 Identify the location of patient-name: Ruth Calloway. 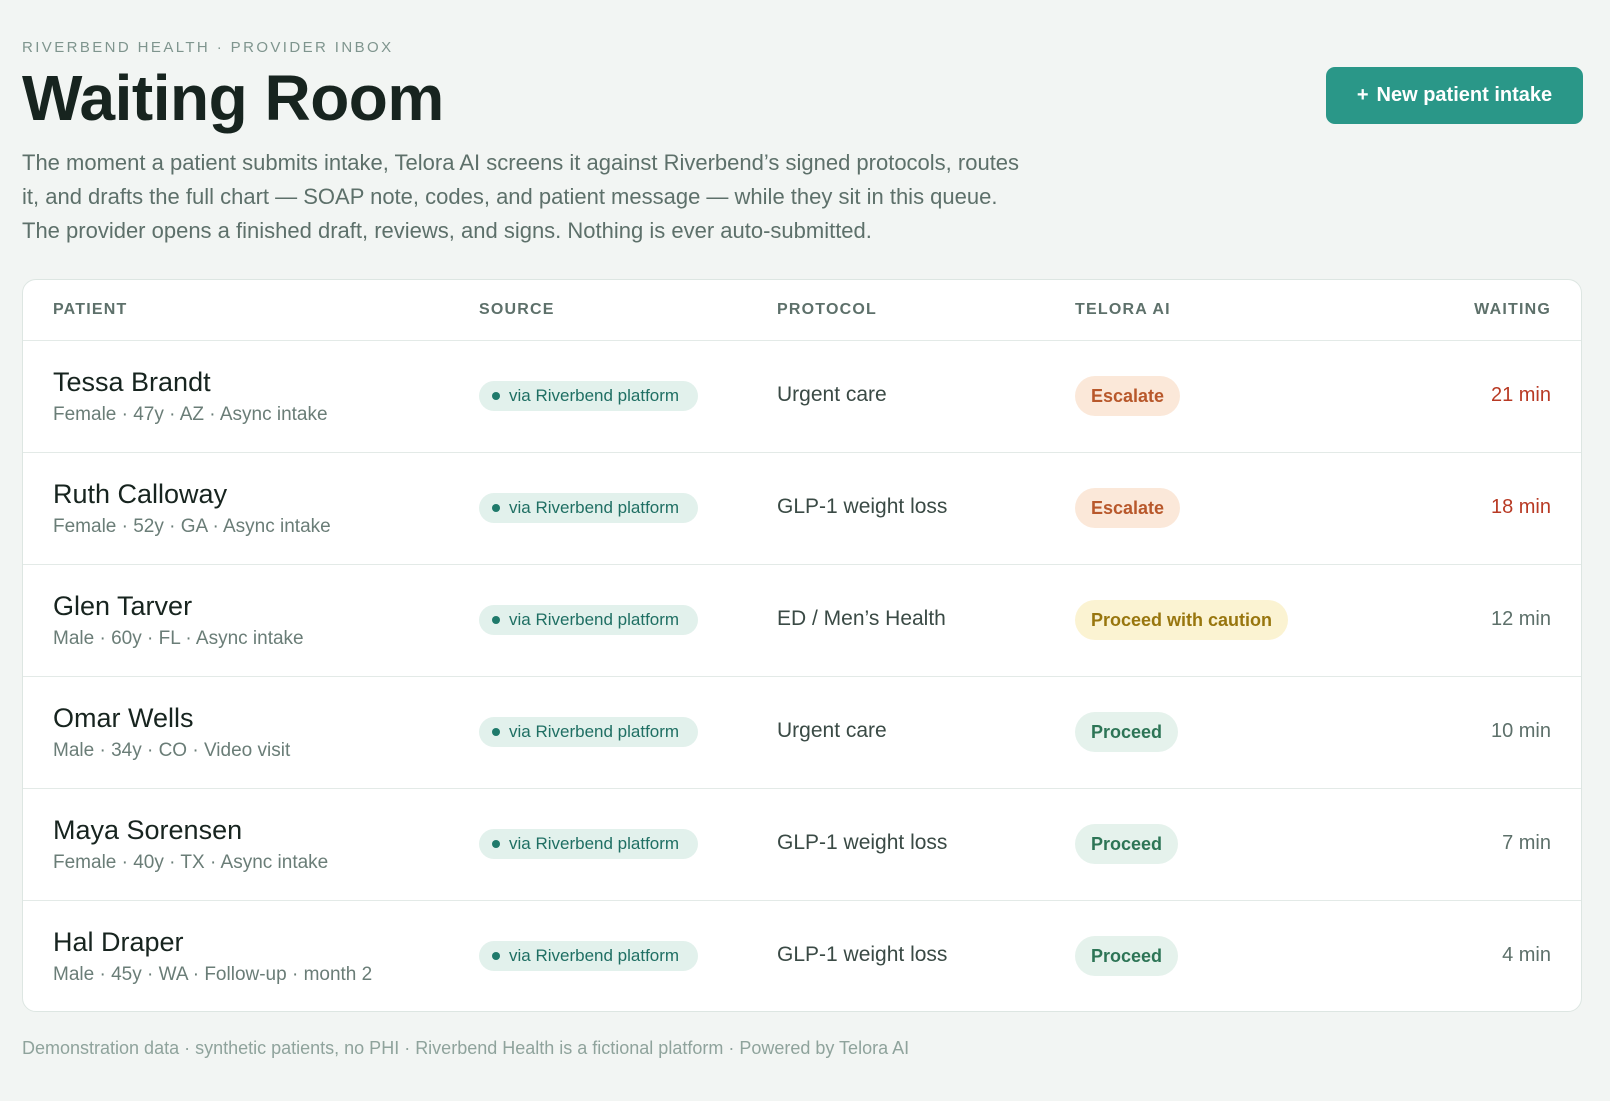
(140, 494).